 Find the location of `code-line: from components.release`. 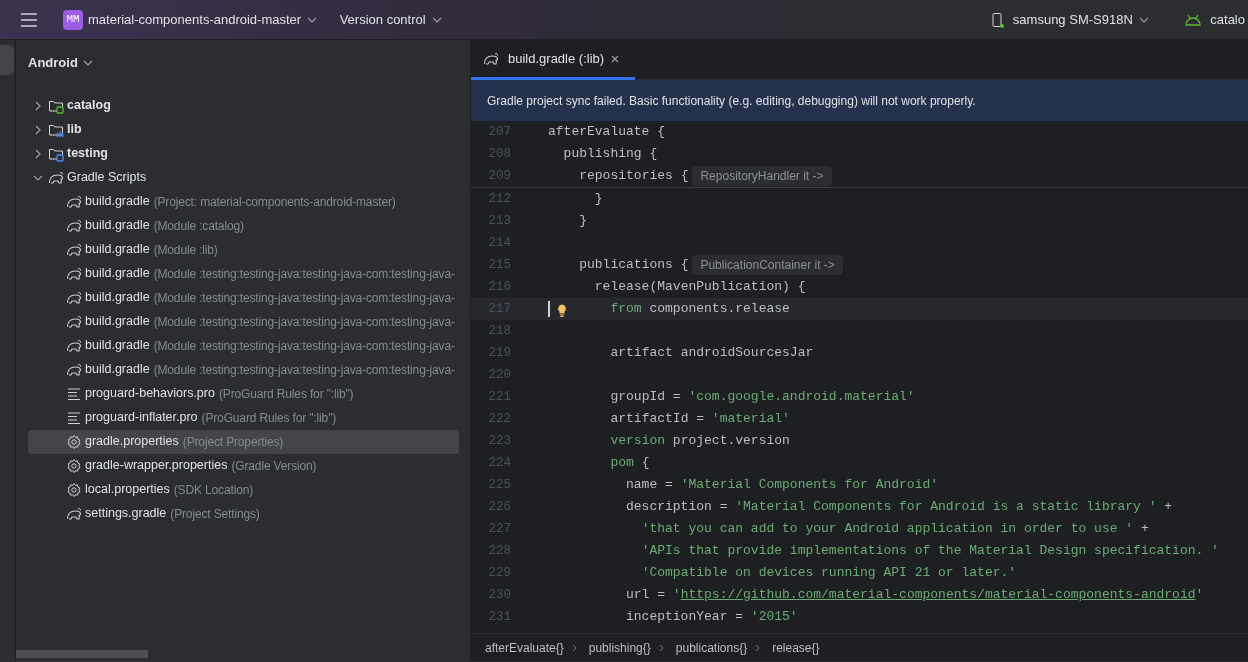

code-line: from components.release is located at coordinates (700, 309).